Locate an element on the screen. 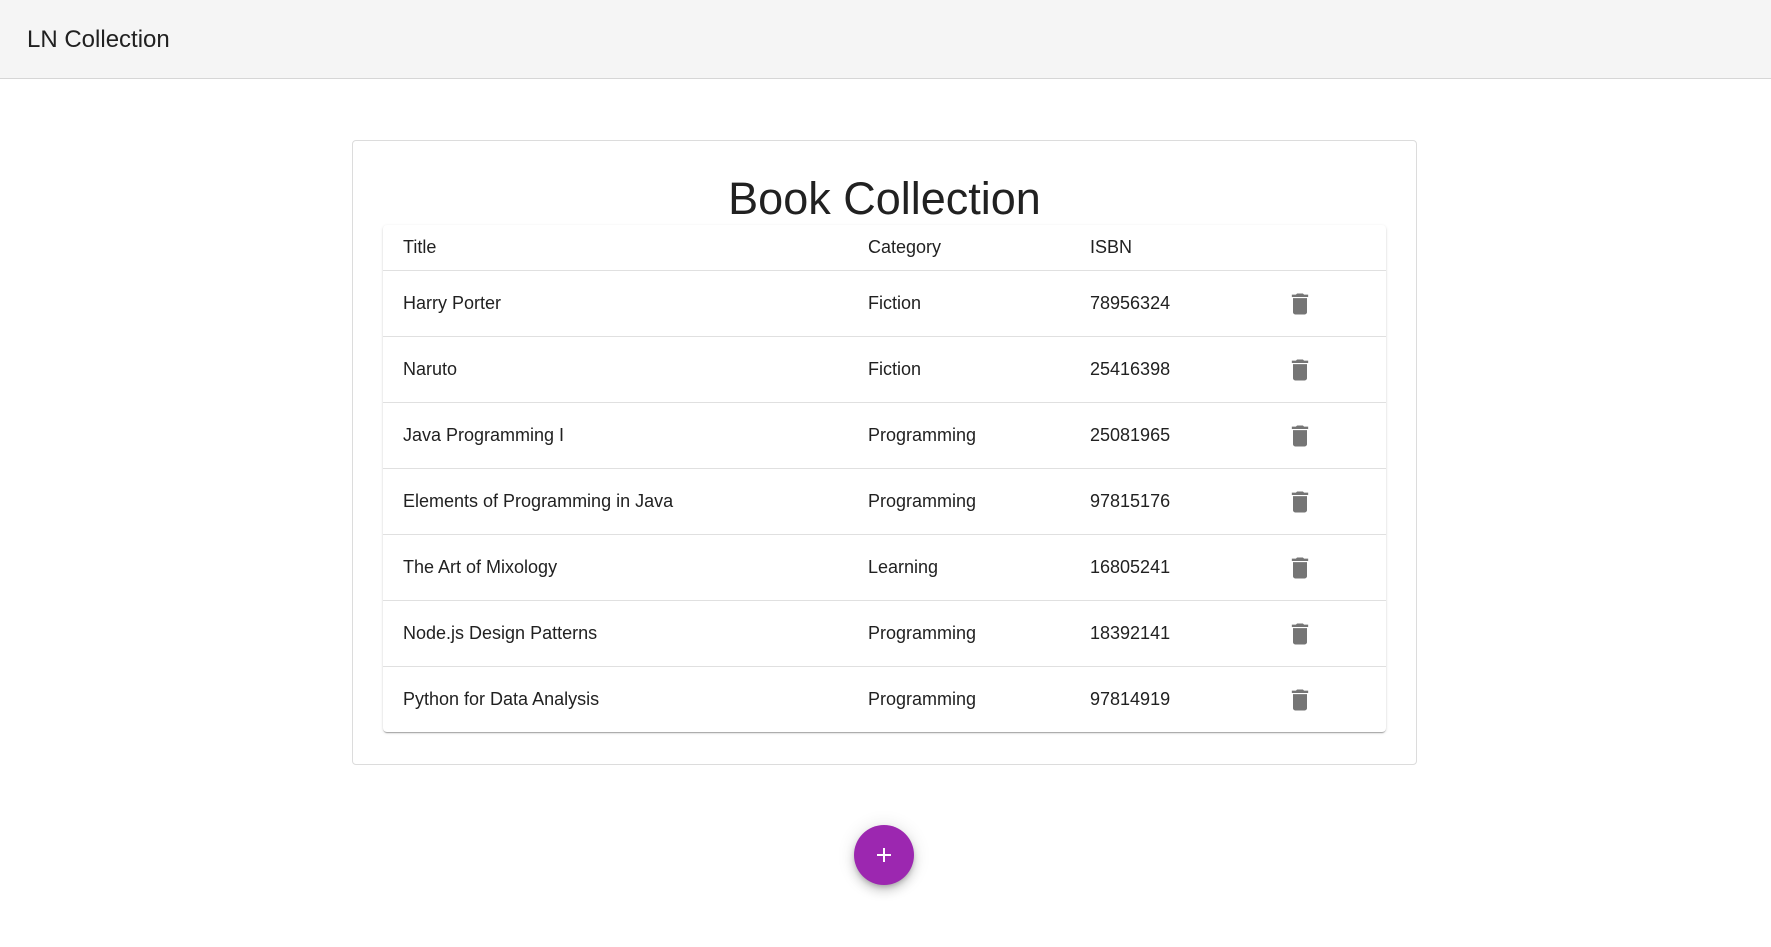 This screenshot has width=1771, height=947. cell-isbn: 25416398 is located at coordinates (1166, 369).